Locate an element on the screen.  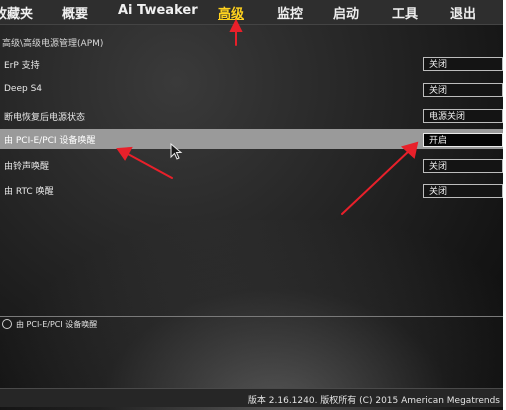
menu-exit: 退出 is located at coordinates (463, 12).